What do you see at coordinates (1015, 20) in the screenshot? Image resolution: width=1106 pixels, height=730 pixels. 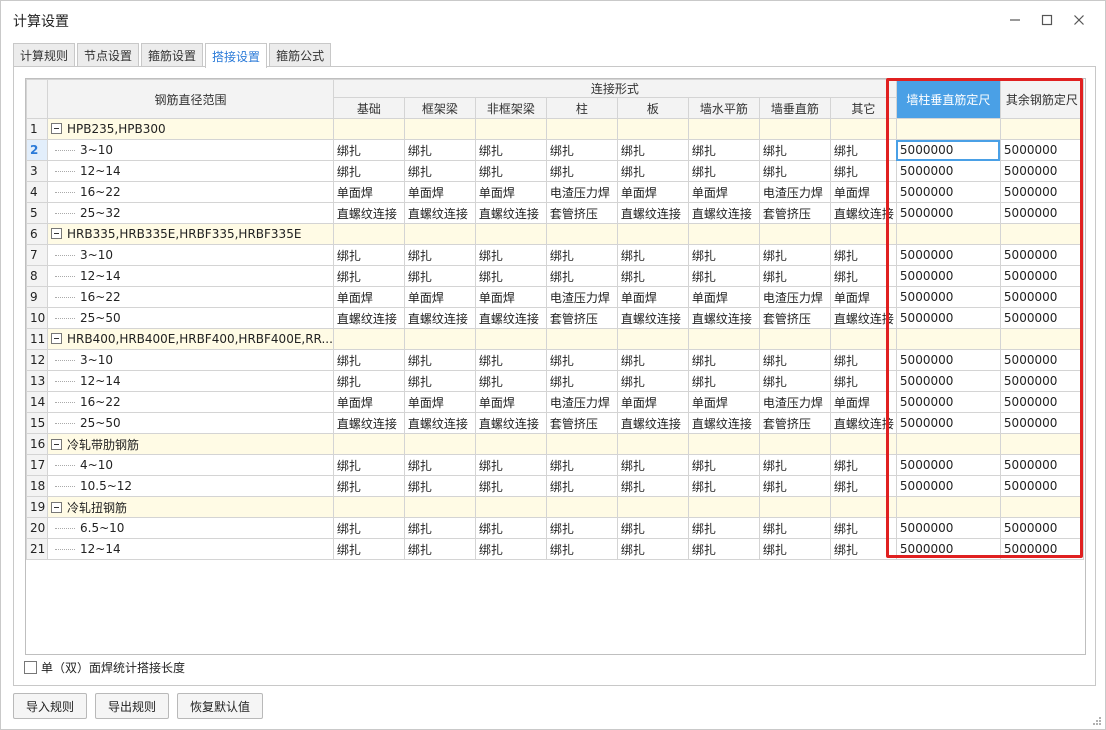 I see `minimize-icon` at bounding box center [1015, 20].